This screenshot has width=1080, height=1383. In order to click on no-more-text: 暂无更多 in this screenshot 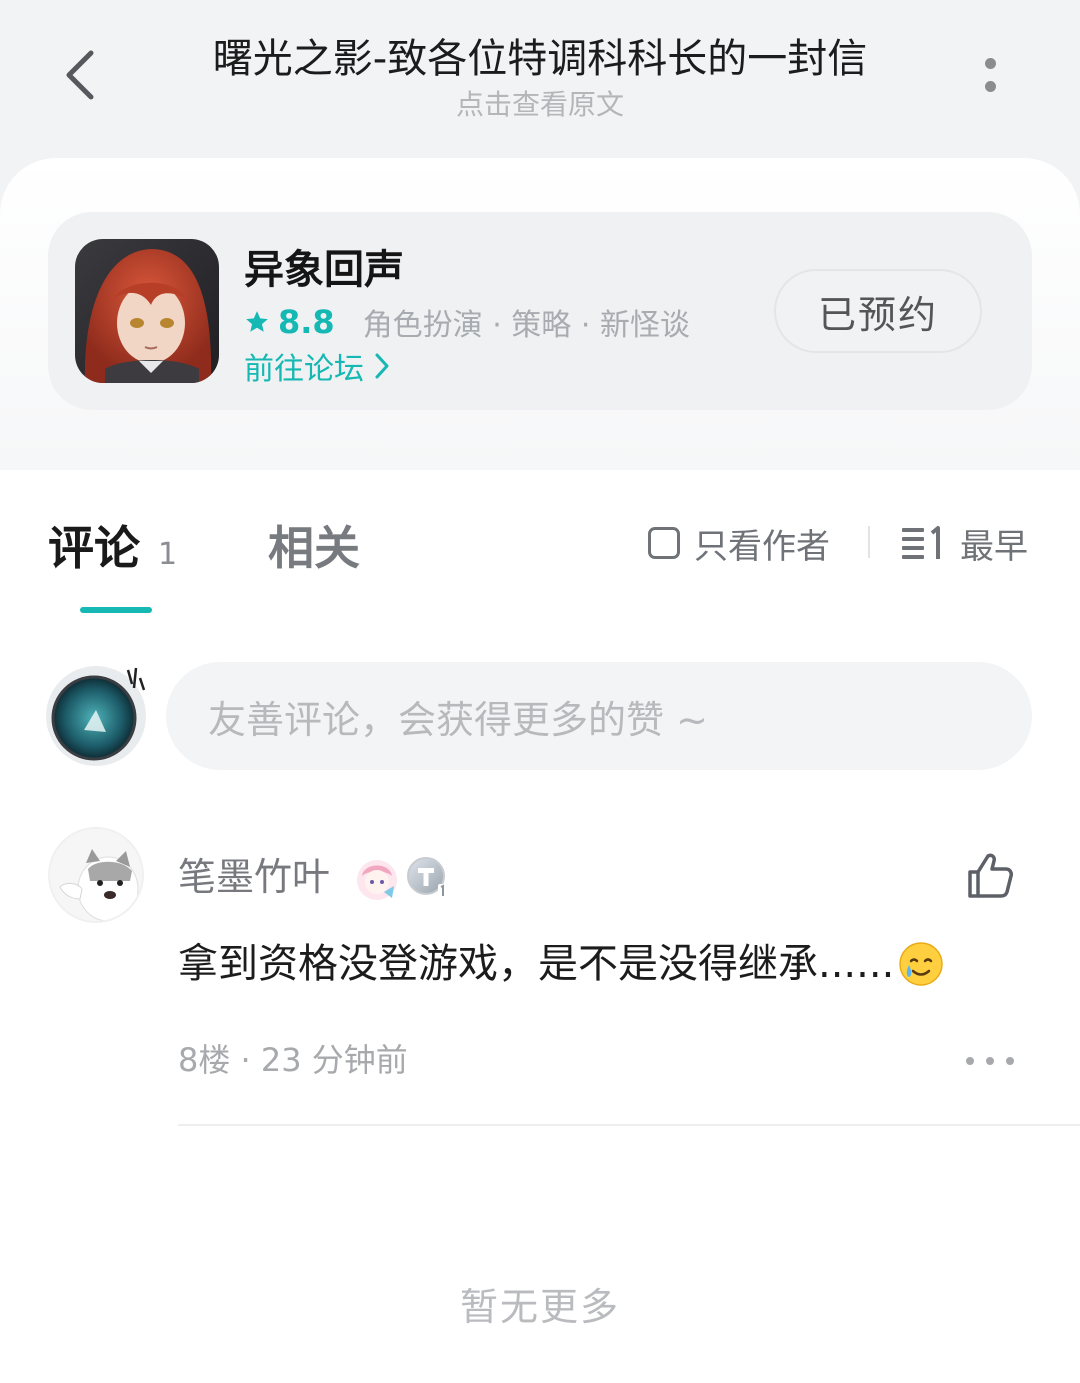, I will do `click(539, 1307)`.